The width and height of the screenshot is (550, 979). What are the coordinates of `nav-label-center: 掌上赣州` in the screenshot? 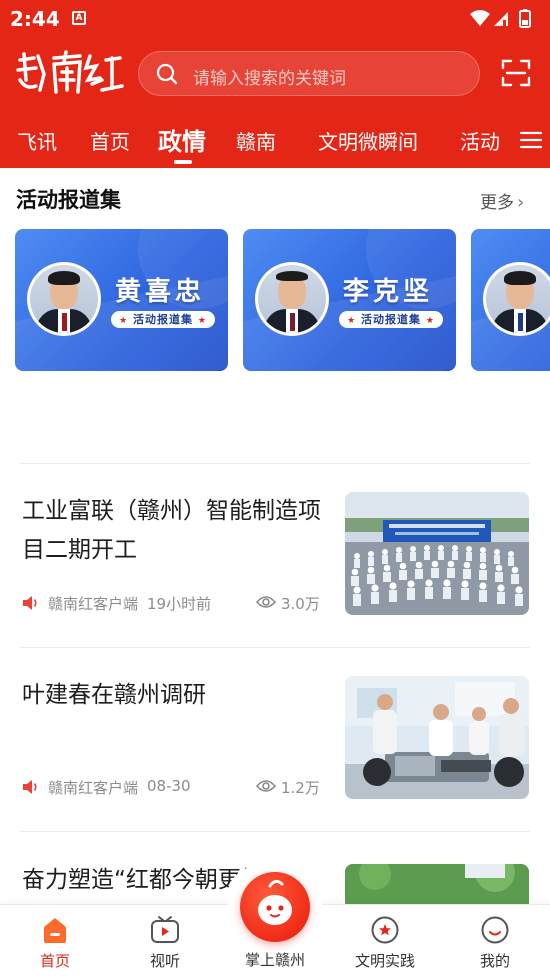 It's located at (275, 959).